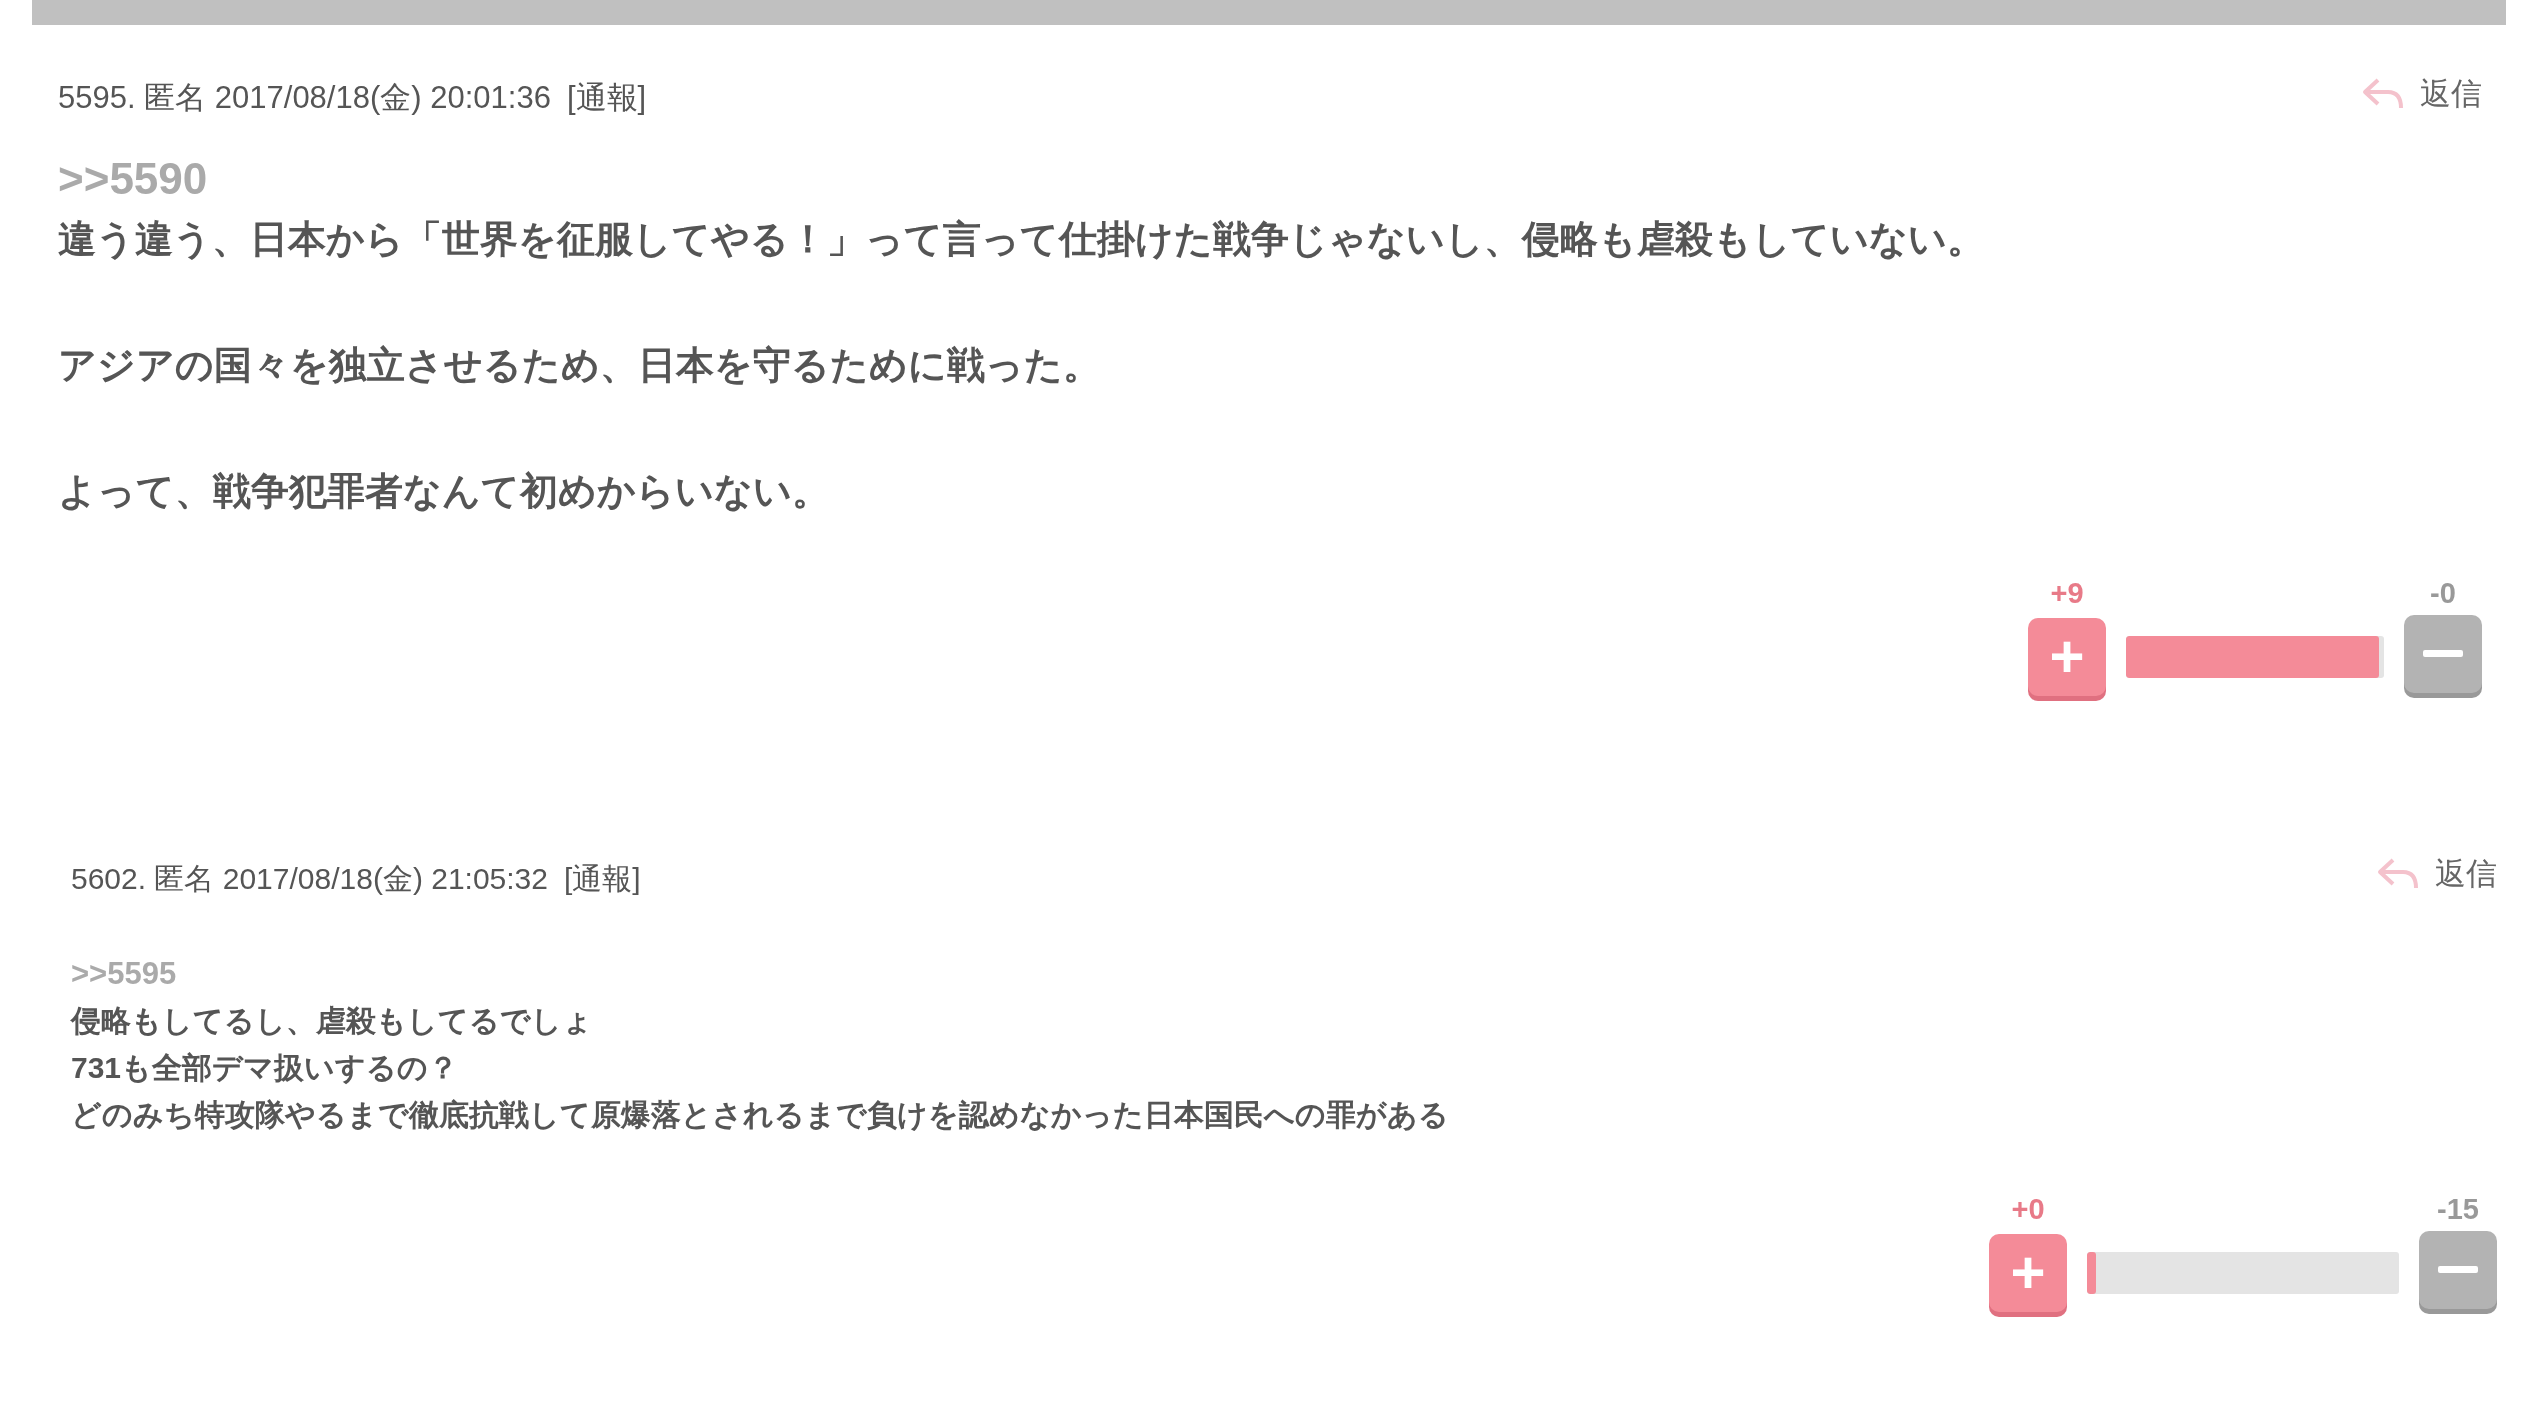 Image resolution: width=2538 pixels, height=1413 pixels. What do you see at coordinates (2398, 874) in the screenshot?
I see `reply-arrow-icon` at bounding box center [2398, 874].